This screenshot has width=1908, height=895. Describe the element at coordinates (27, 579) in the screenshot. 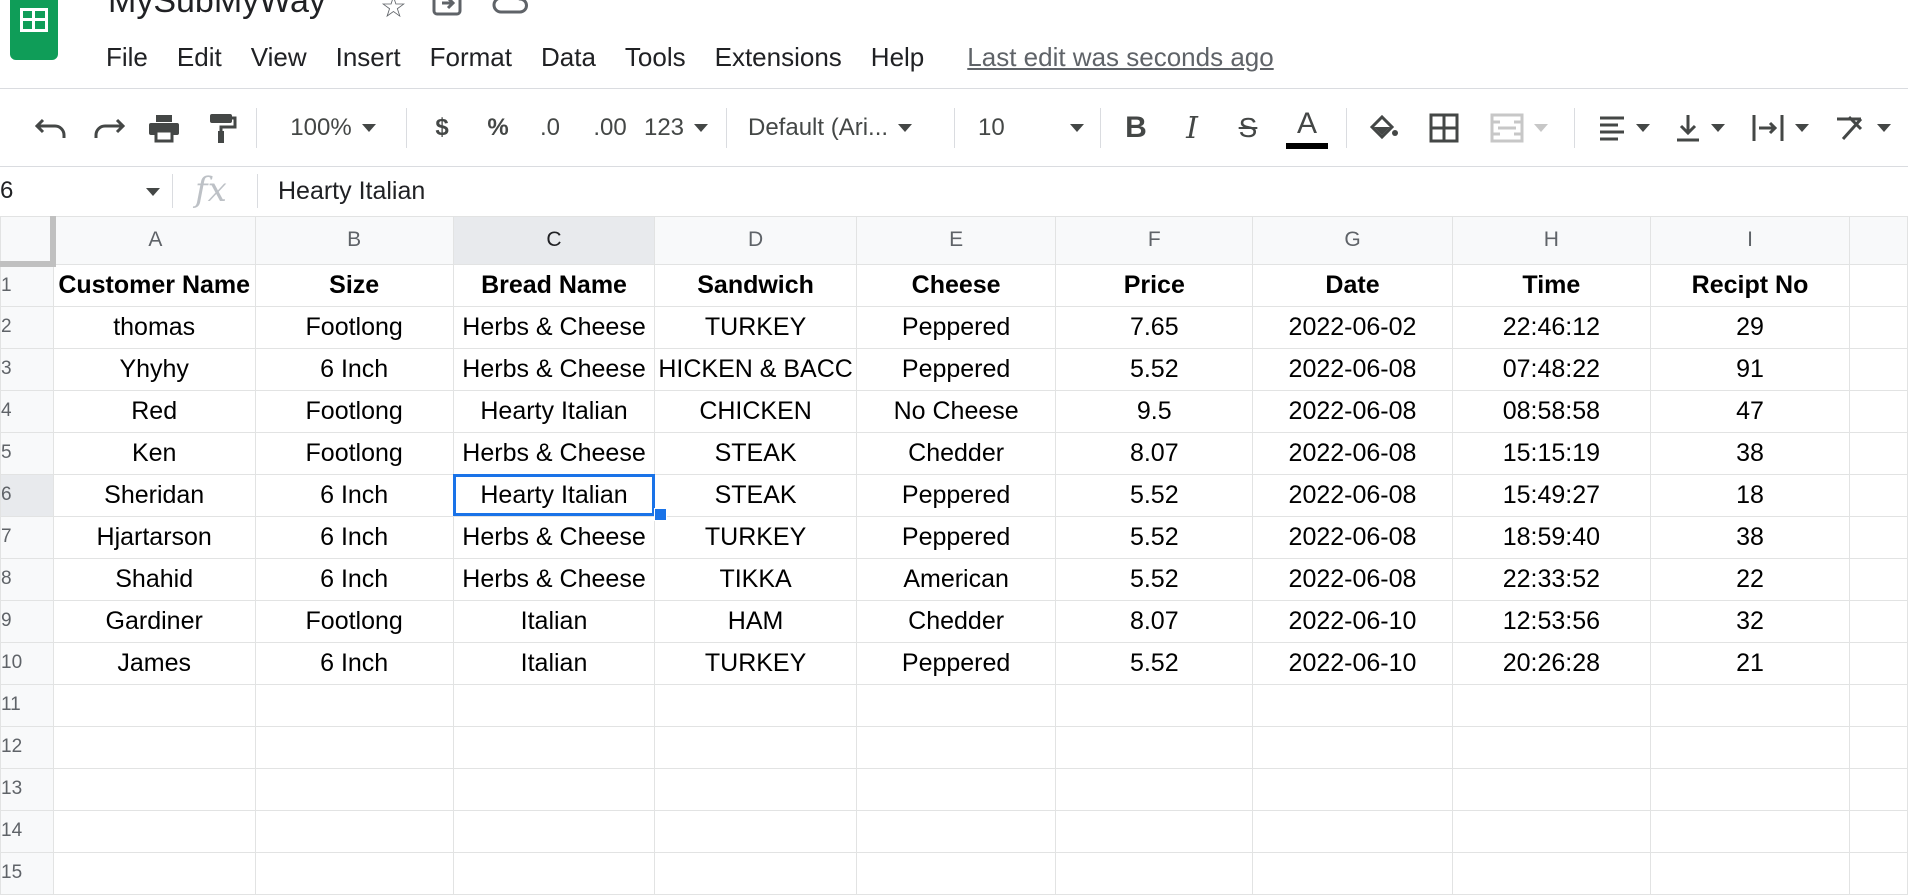

I see `row-header: 8` at that location.